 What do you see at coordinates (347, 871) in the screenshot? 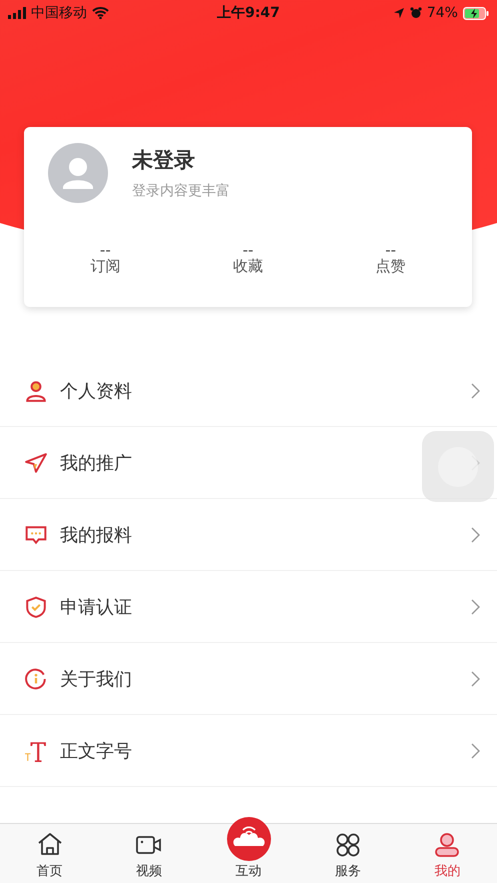
I see `tab: 服务` at bounding box center [347, 871].